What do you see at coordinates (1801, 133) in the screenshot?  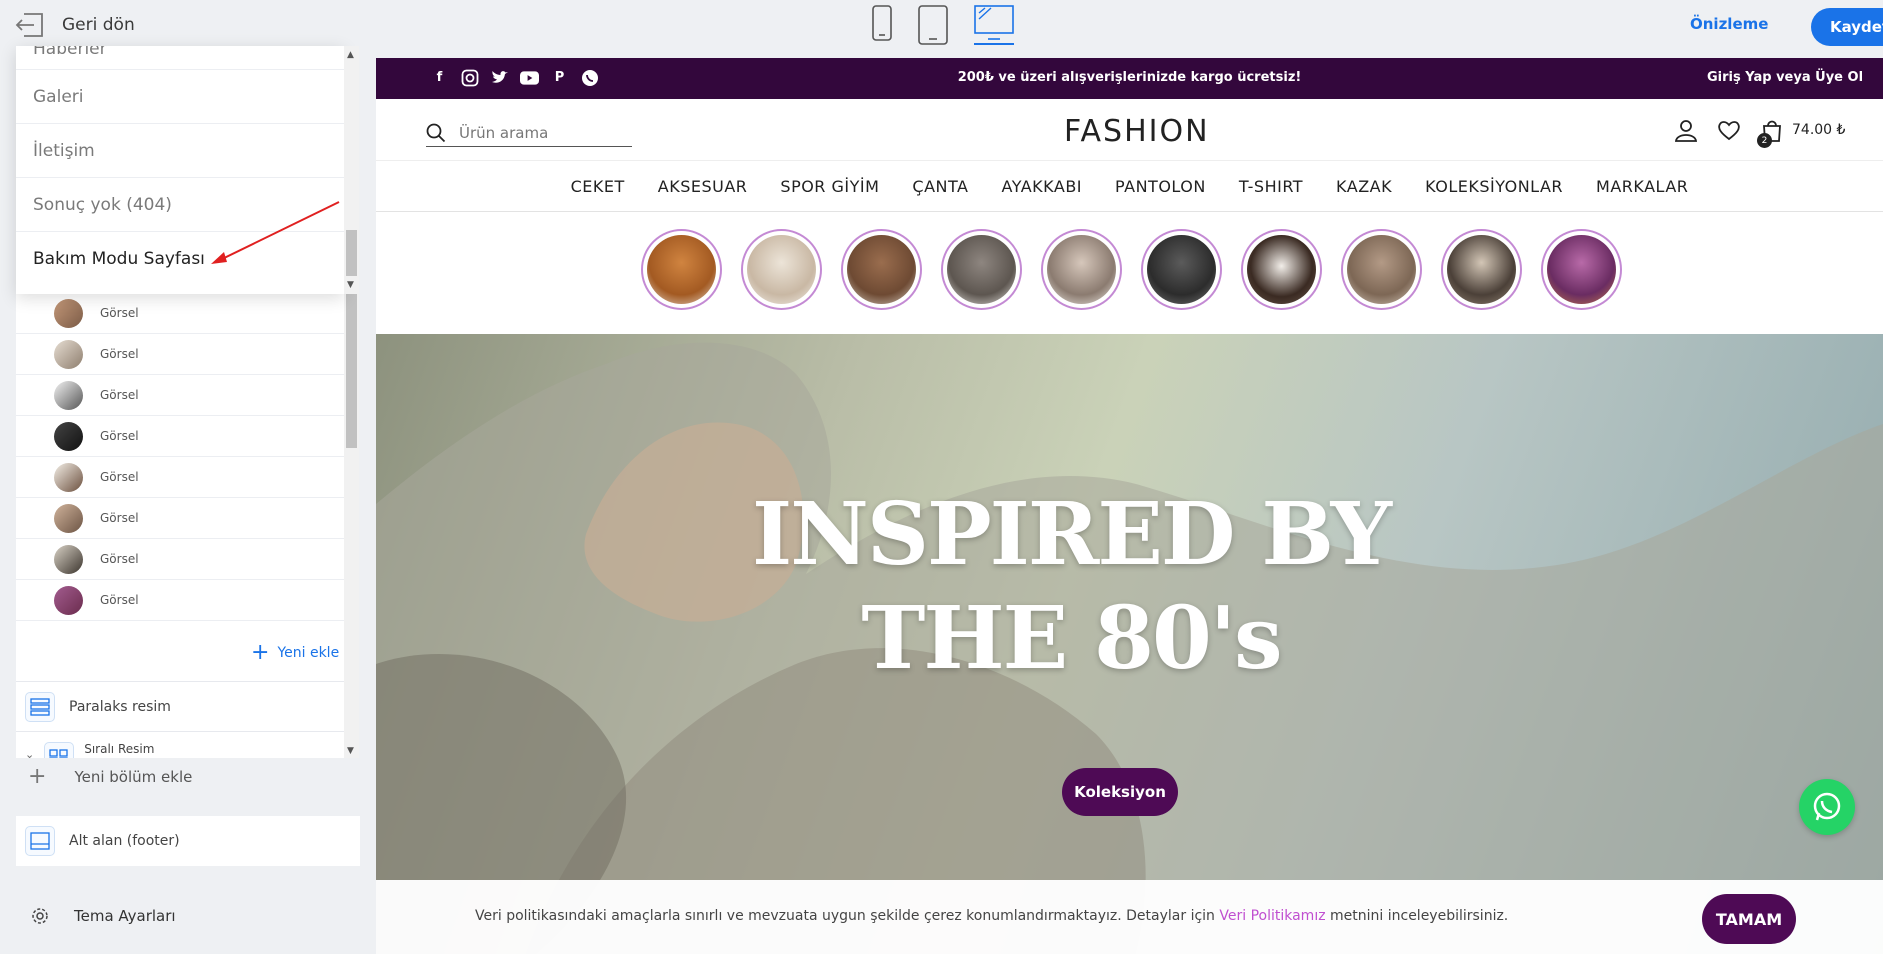 I see `cart-button: 2 74.00 ₺` at bounding box center [1801, 133].